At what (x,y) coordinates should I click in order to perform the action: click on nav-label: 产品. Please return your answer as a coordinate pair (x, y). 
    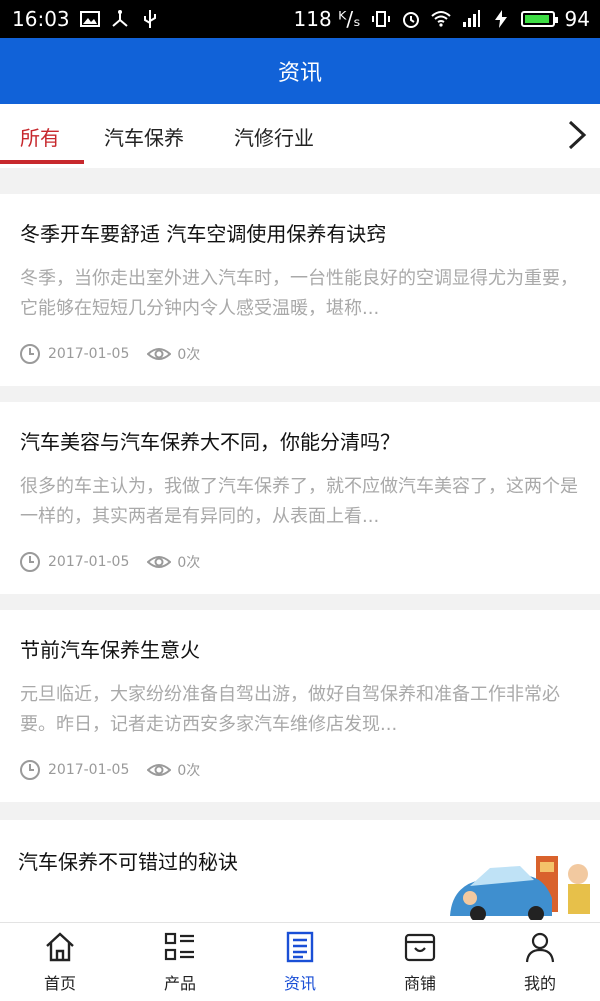
    Looking at the image, I should click on (179, 983).